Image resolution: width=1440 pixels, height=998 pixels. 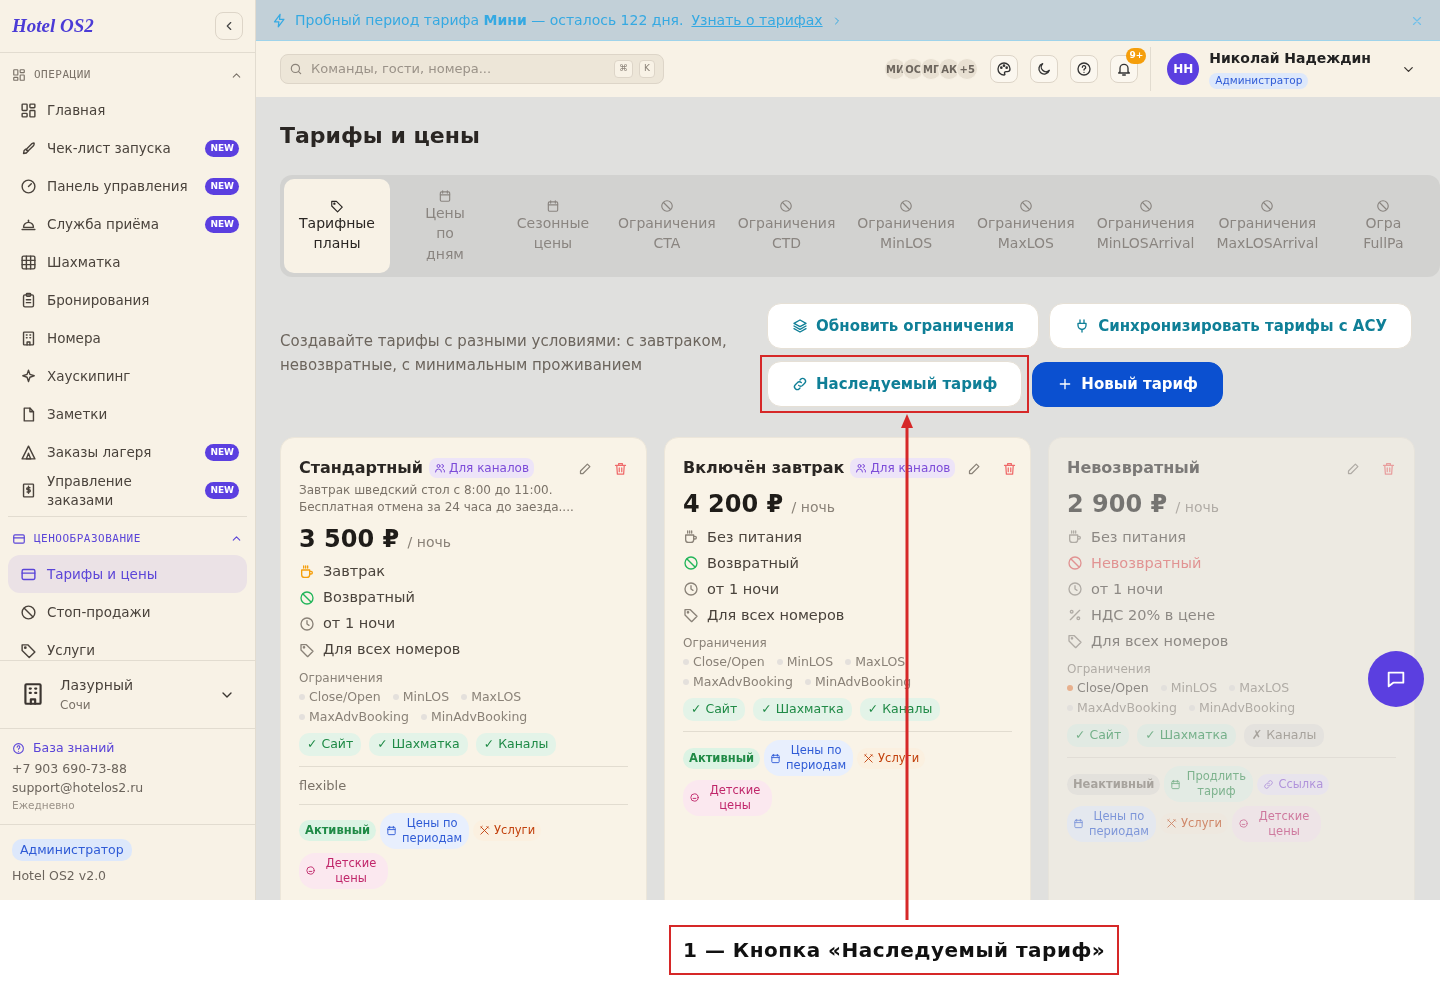 I want to click on sidebar-item: Номера, so click(x=127, y=338).